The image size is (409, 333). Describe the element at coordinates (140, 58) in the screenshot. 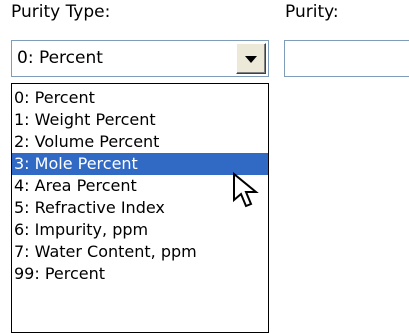

I see `purity-type-dropdown: 0: Percent` at that location.